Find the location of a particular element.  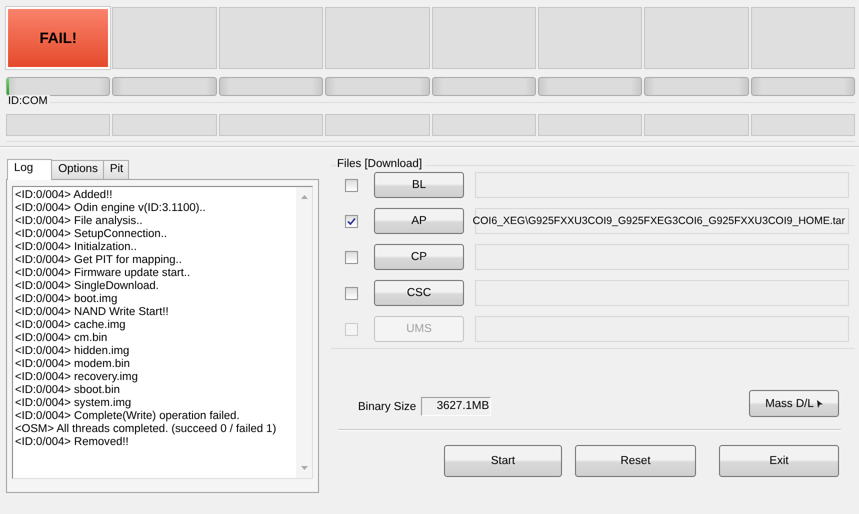

log-line: <ID:0/004> SingleDownload. is located at coordinates (87, 286).